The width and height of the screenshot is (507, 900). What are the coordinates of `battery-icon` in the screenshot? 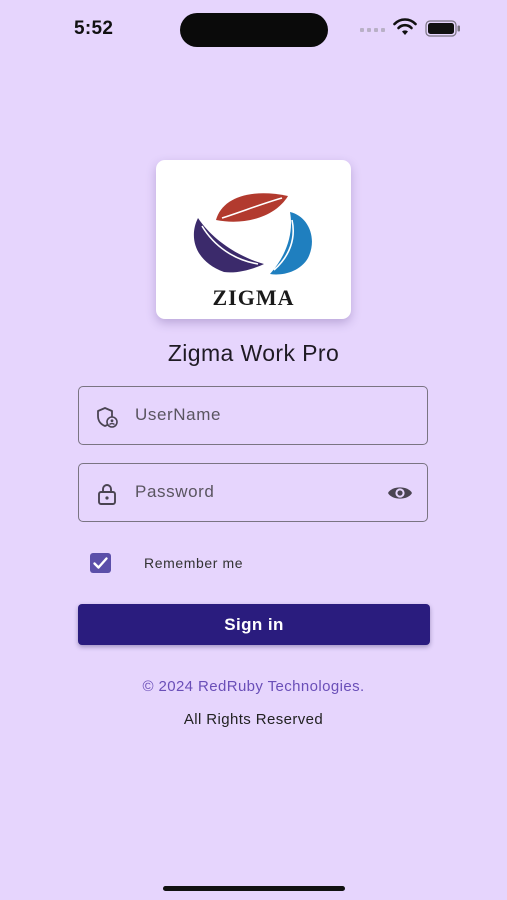 It's located at (442, 28).